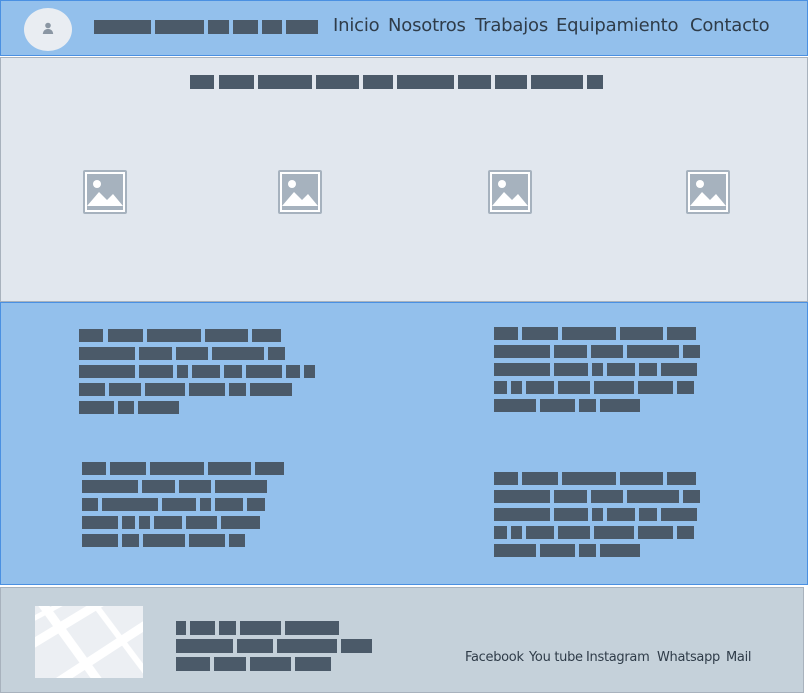  Describe the element at coordinates (739, 658) in the screenshot. I see `footer-link-mail: Mail` at that location.